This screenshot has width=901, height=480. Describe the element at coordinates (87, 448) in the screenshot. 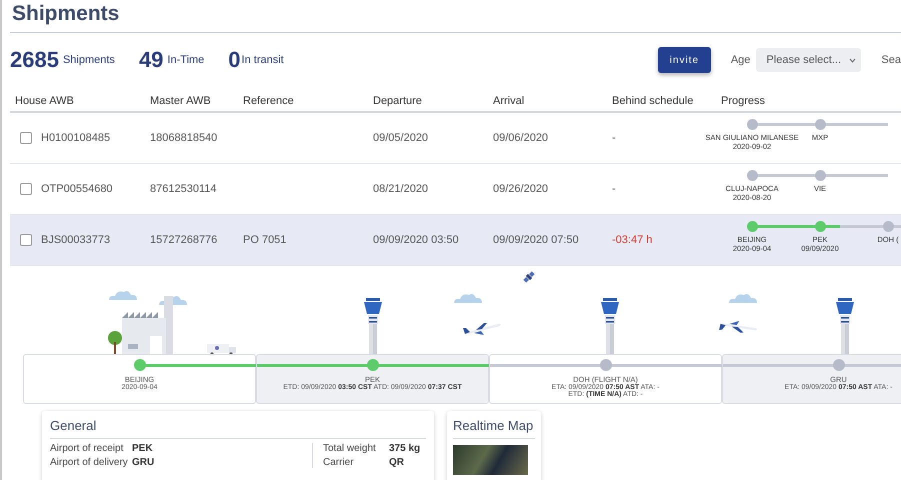

I see `field-label: Airport of receipt` at that location.